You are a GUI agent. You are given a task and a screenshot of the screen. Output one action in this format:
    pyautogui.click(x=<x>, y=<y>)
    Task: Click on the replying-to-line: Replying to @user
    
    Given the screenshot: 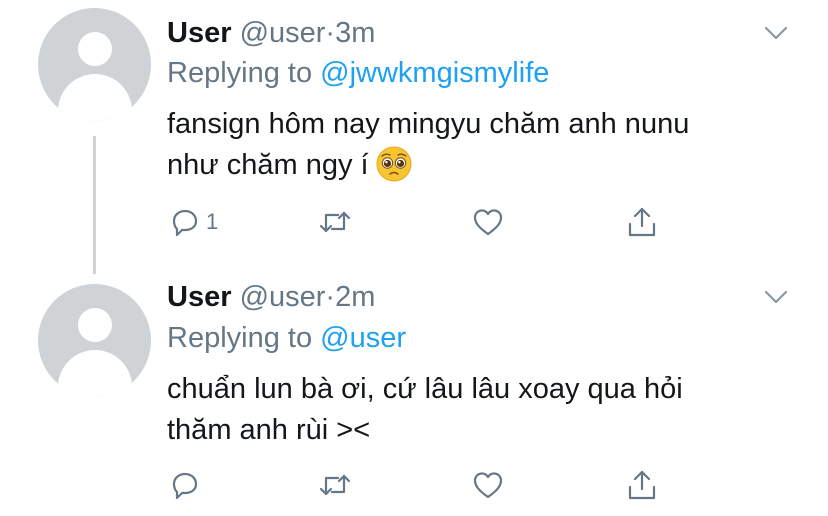 What is the action you would take?
    pyautogui.click(x=286, y=338)
    